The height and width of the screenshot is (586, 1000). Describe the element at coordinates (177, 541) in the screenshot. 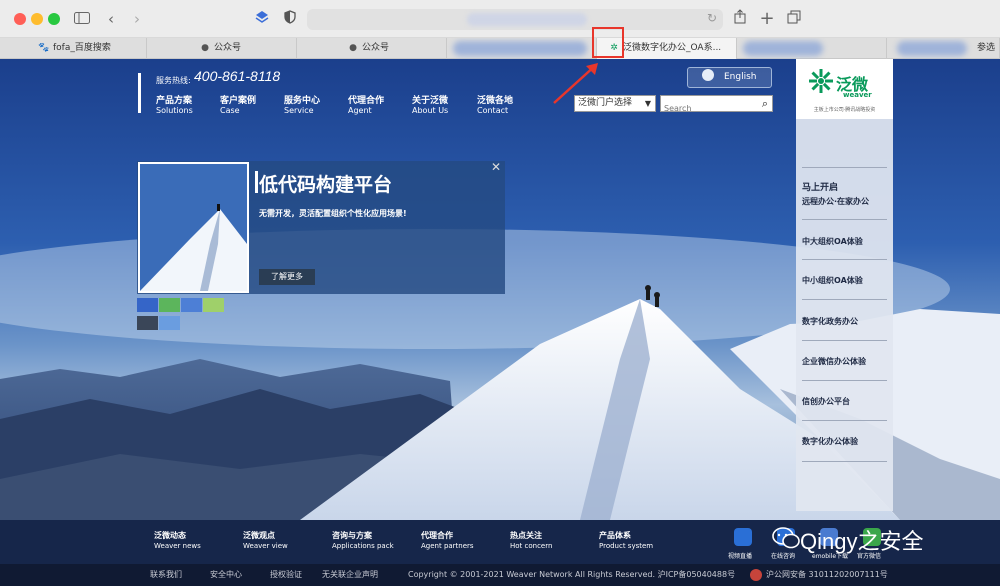

I see `footer-weaver-news: 泛微动态 Weaver news` at that location.